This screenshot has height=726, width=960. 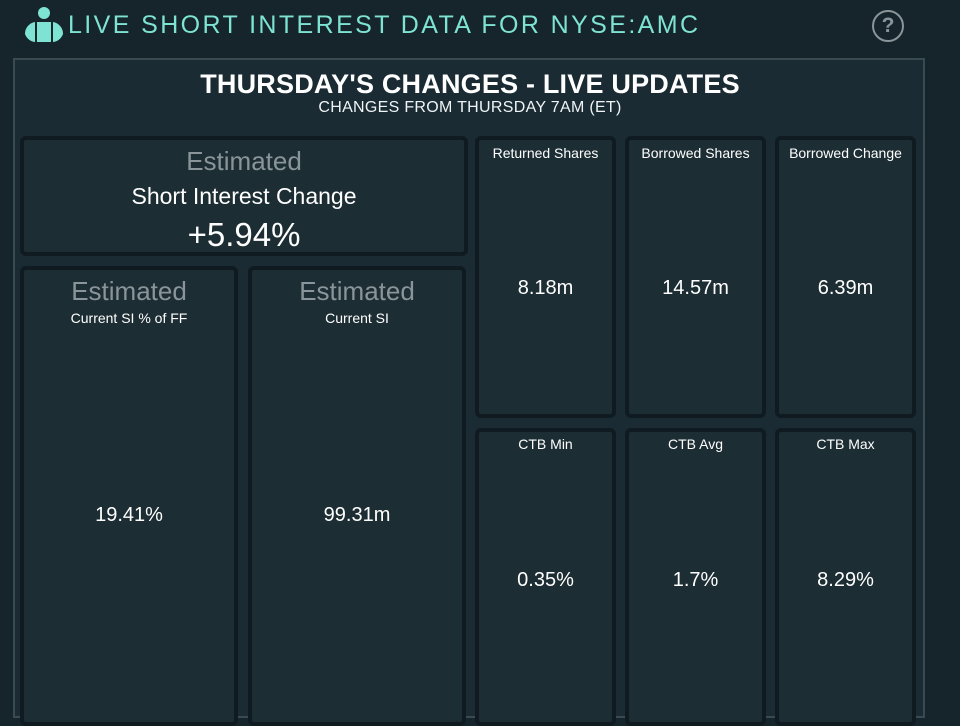 I want to click on current-si-value: 99.31m, so click(x=357, y=515).